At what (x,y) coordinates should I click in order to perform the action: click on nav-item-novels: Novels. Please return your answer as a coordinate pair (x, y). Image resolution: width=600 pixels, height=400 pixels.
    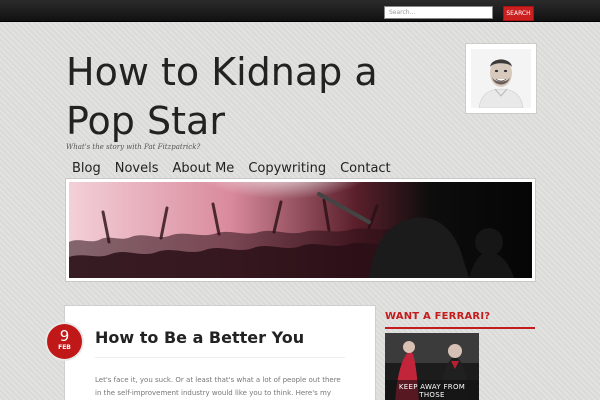
    Looking at the image, I should click on (137, 168).